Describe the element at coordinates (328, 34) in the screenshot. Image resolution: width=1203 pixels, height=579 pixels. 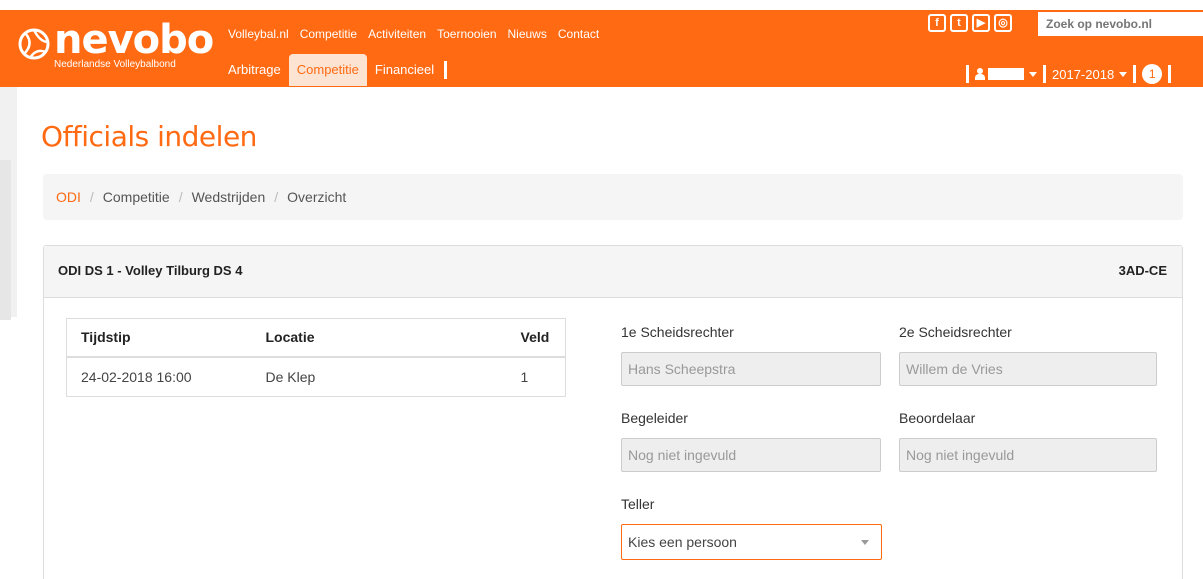
I see `nav-competitie: Competitie` at that location.